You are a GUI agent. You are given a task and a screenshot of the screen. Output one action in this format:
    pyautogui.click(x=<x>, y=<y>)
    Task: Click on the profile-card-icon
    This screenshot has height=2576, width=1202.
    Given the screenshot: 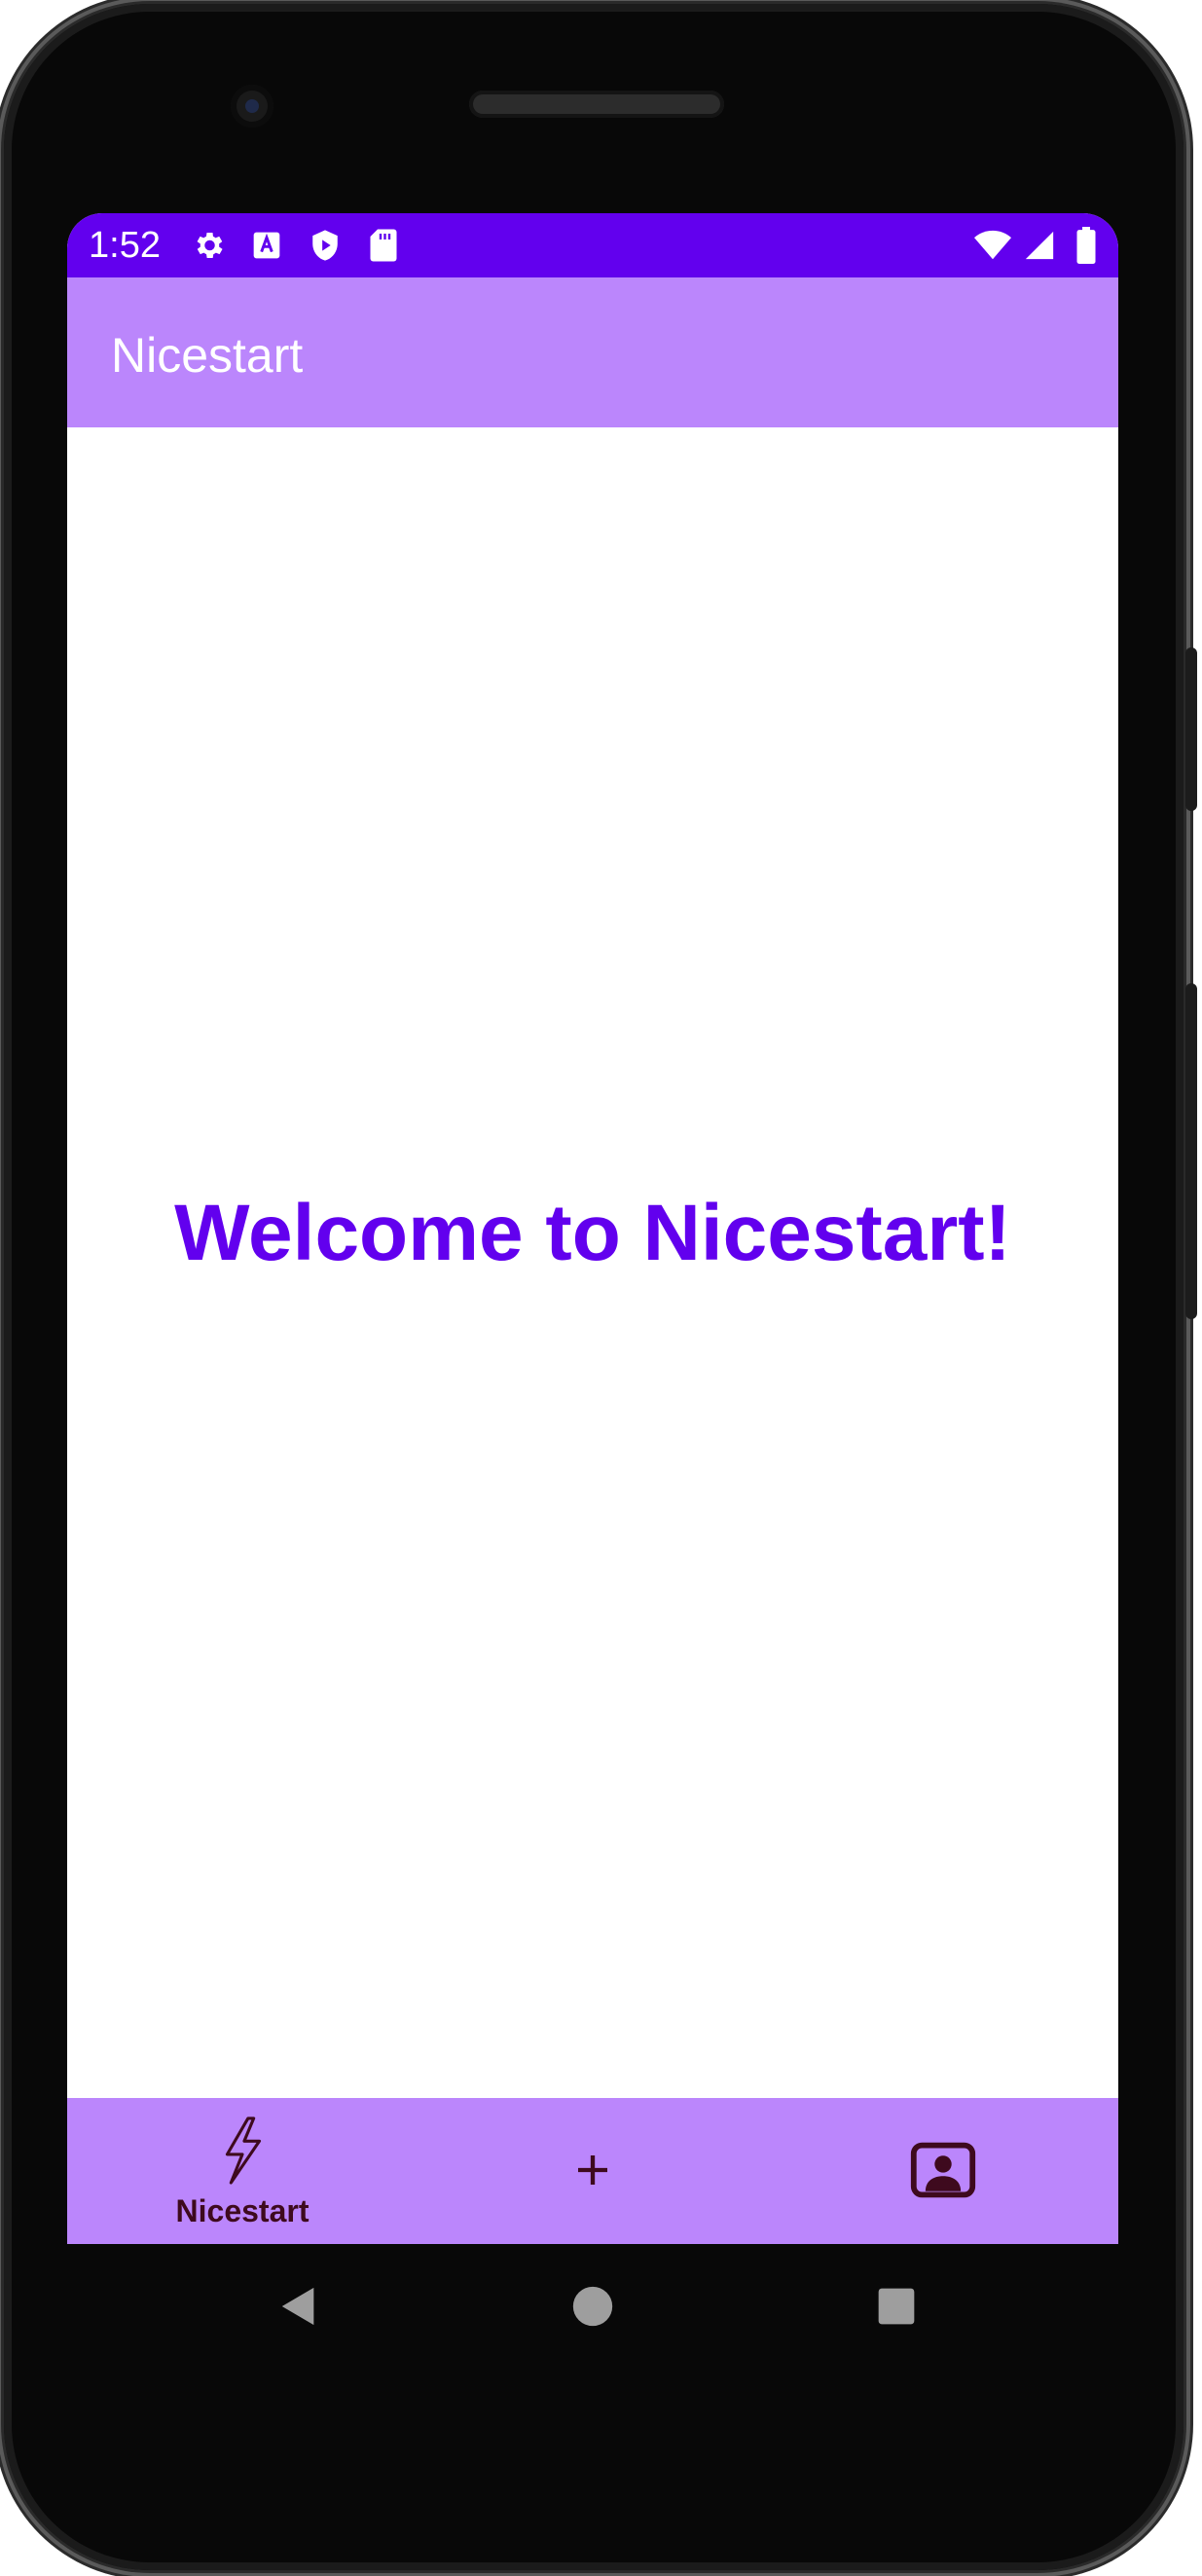 What is the action you would take?
    pyautogui.click(x=943, y=2172)
    